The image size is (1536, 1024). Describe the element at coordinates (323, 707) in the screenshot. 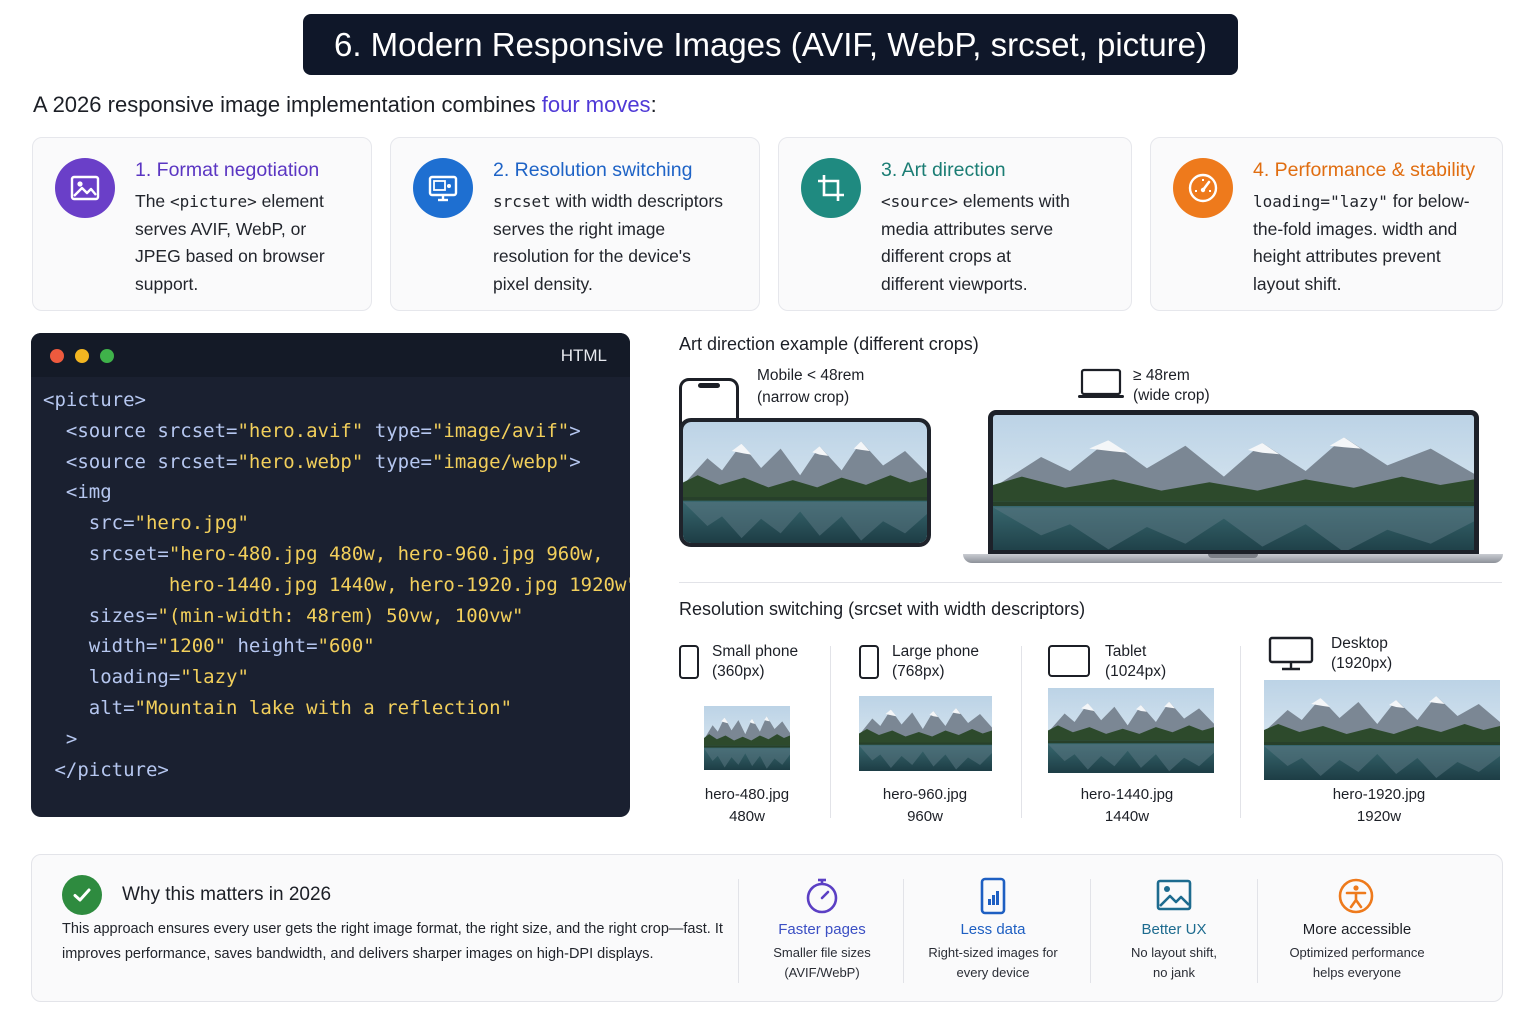

I see `code-token: "Mountain lake with a reflection"` at that location.